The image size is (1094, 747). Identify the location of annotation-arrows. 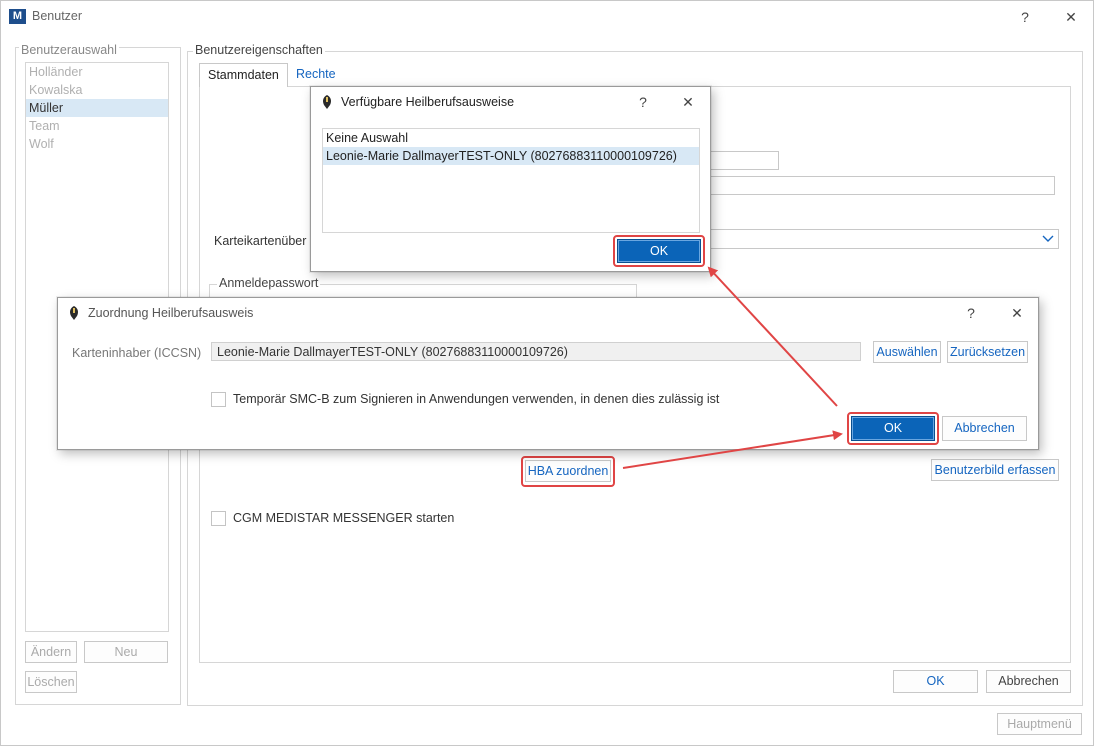
(732, 367).